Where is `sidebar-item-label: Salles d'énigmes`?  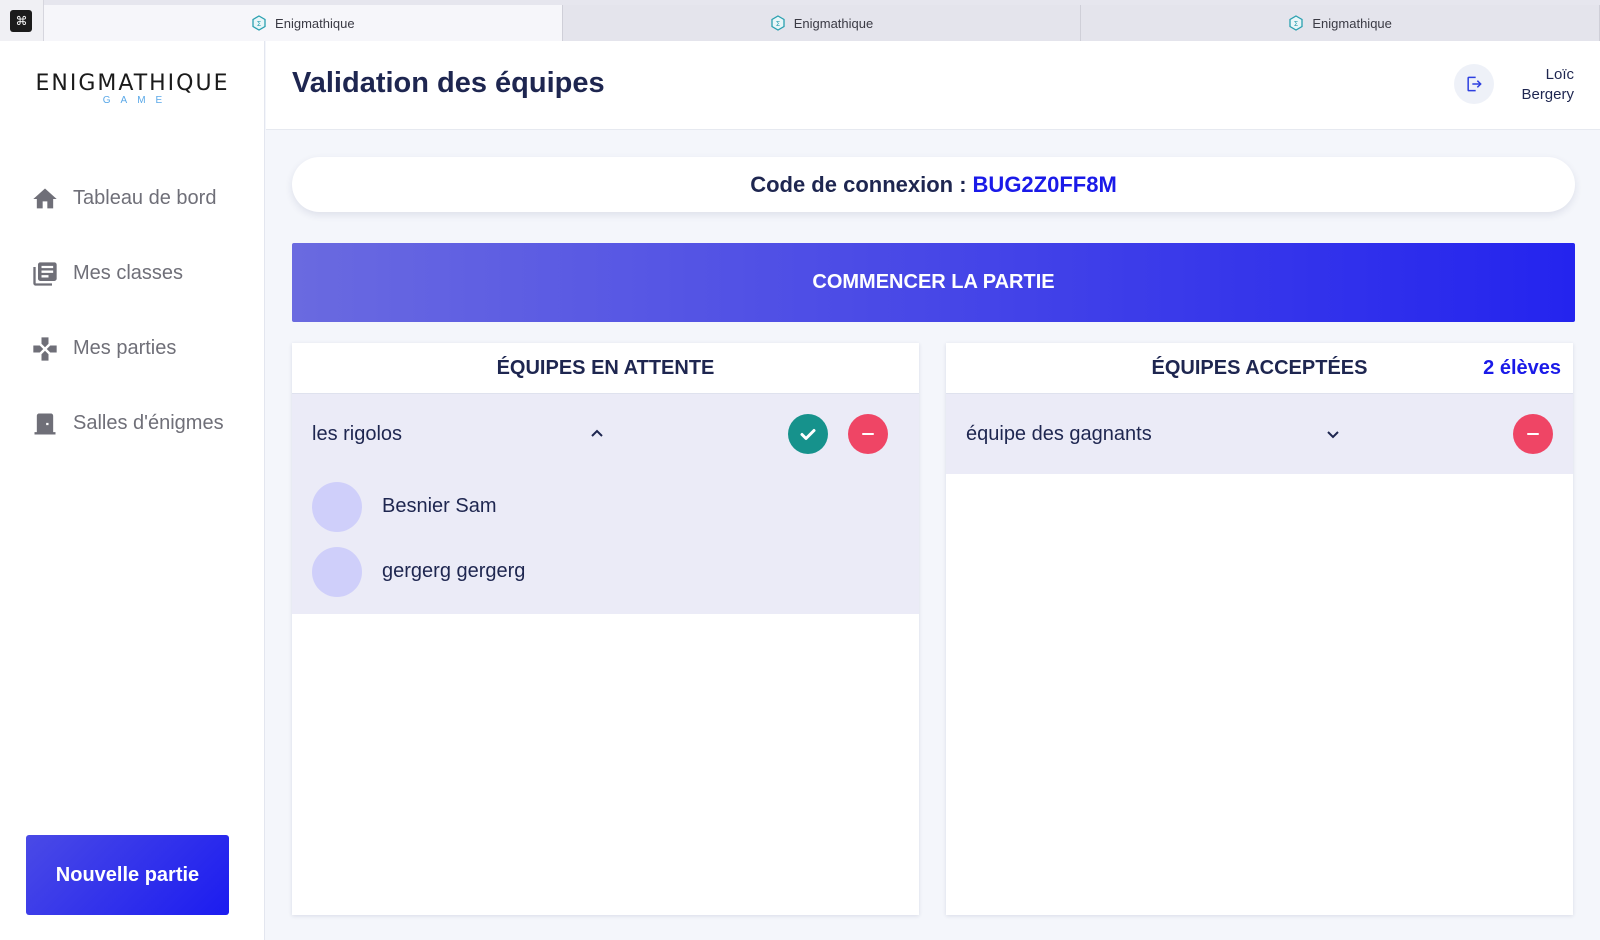 sidebar-item-label: Salles d'énigmes is located at coordinates (148, 423).